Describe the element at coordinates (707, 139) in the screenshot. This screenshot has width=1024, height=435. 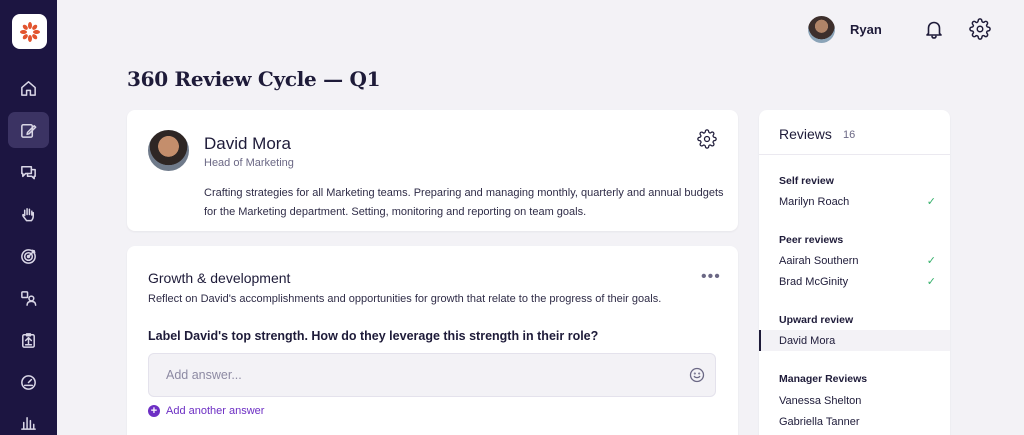
I see `gear-icon` at that location.